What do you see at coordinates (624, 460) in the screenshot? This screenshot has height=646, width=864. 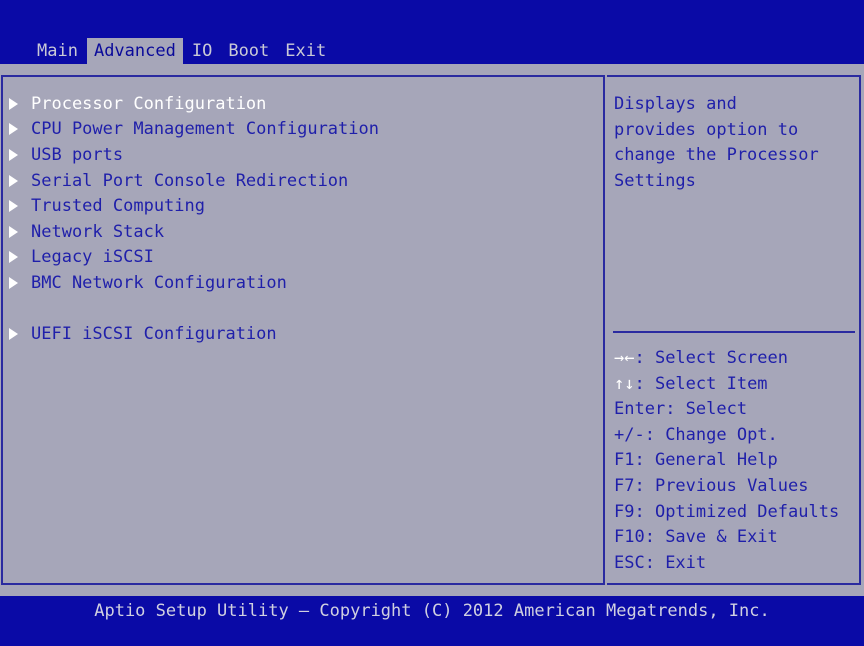 I see `key-label: F1` at bounding box center [624, 460].